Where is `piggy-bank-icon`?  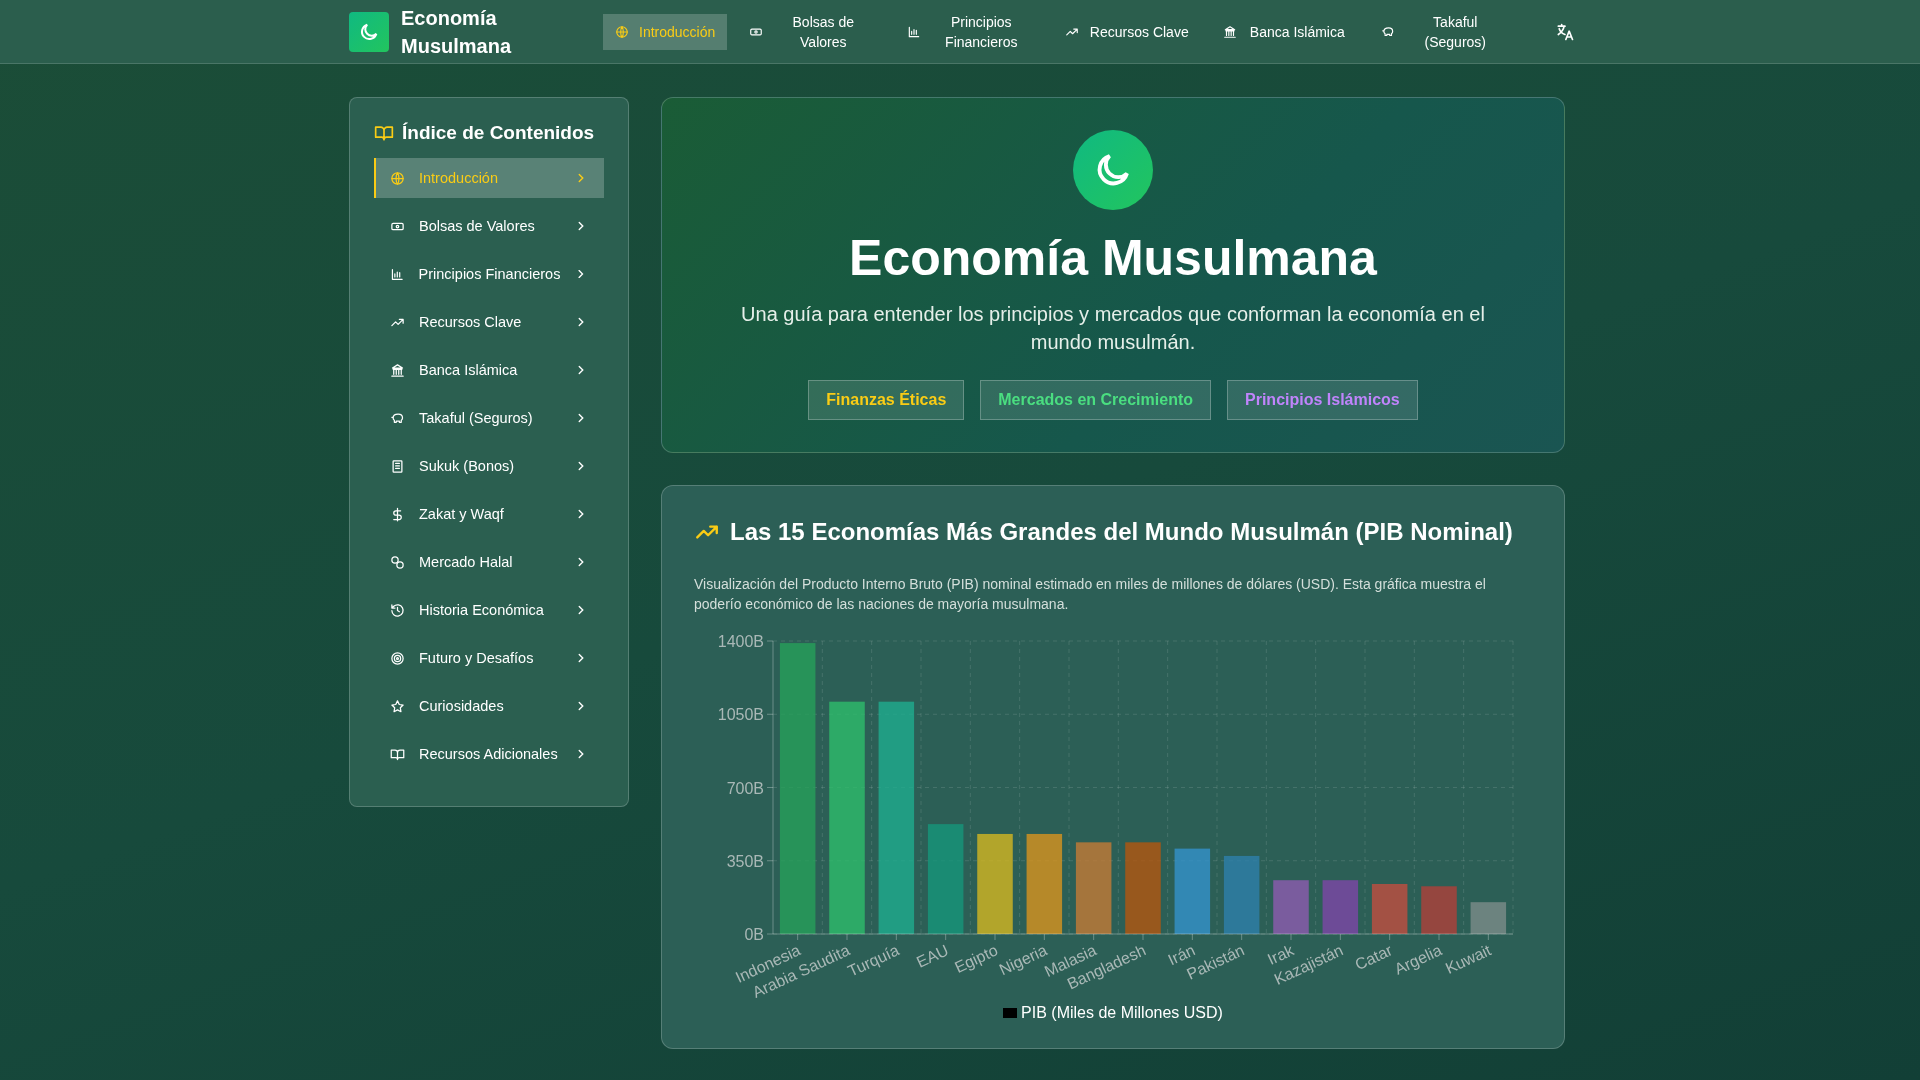 piggy-bank-icon is located at coordinates (1388, 31).